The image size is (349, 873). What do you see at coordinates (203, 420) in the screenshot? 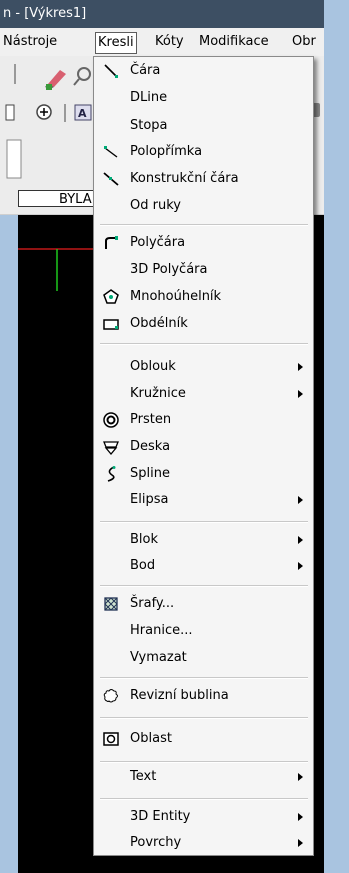
I see `menu-item-prsten: Prsten` at bounding box center [203, 420].